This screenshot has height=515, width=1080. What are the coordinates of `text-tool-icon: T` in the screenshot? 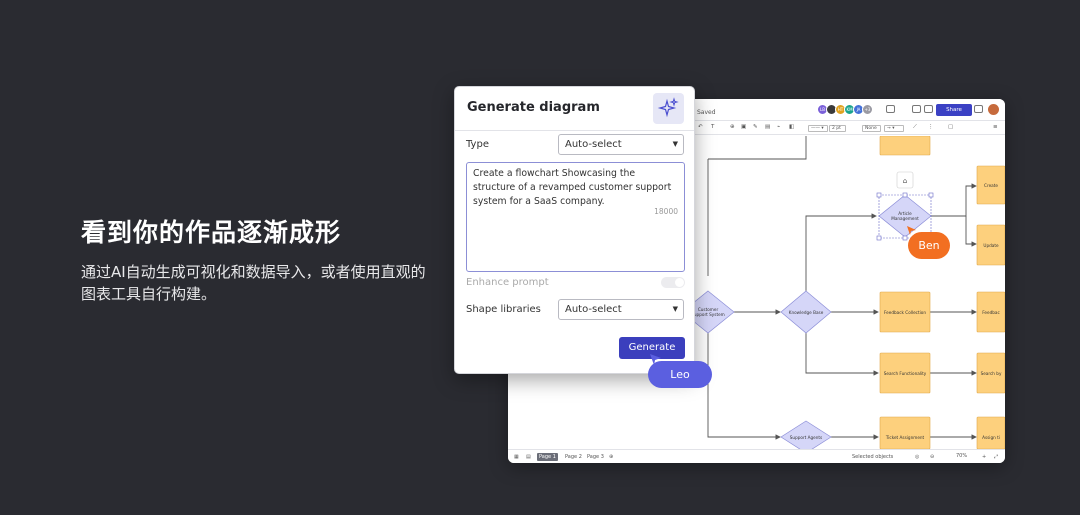 It's located at (712, 127).